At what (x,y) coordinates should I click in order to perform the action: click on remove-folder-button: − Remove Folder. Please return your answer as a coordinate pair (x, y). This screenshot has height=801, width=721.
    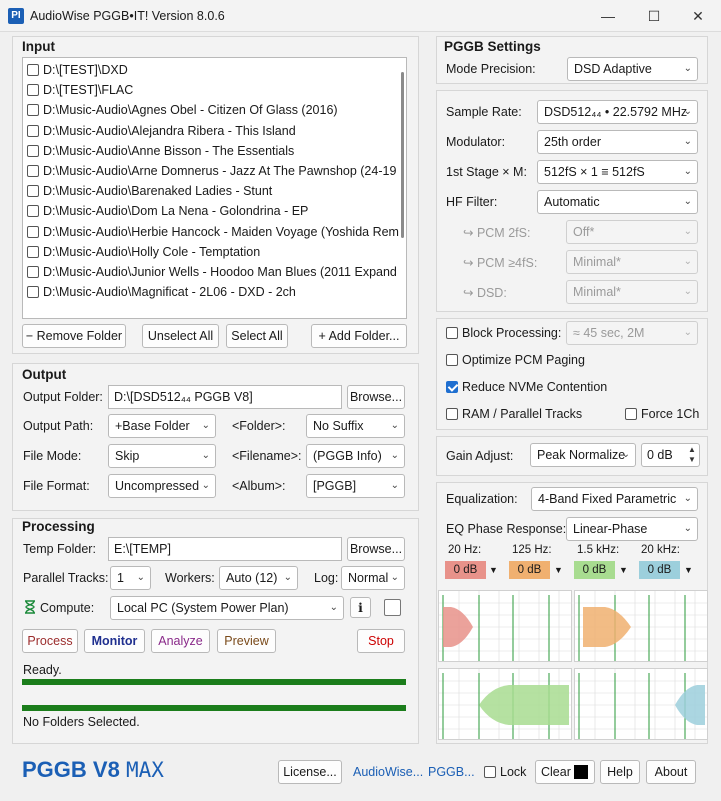
    Looking at the image, I should click on (74, 336).